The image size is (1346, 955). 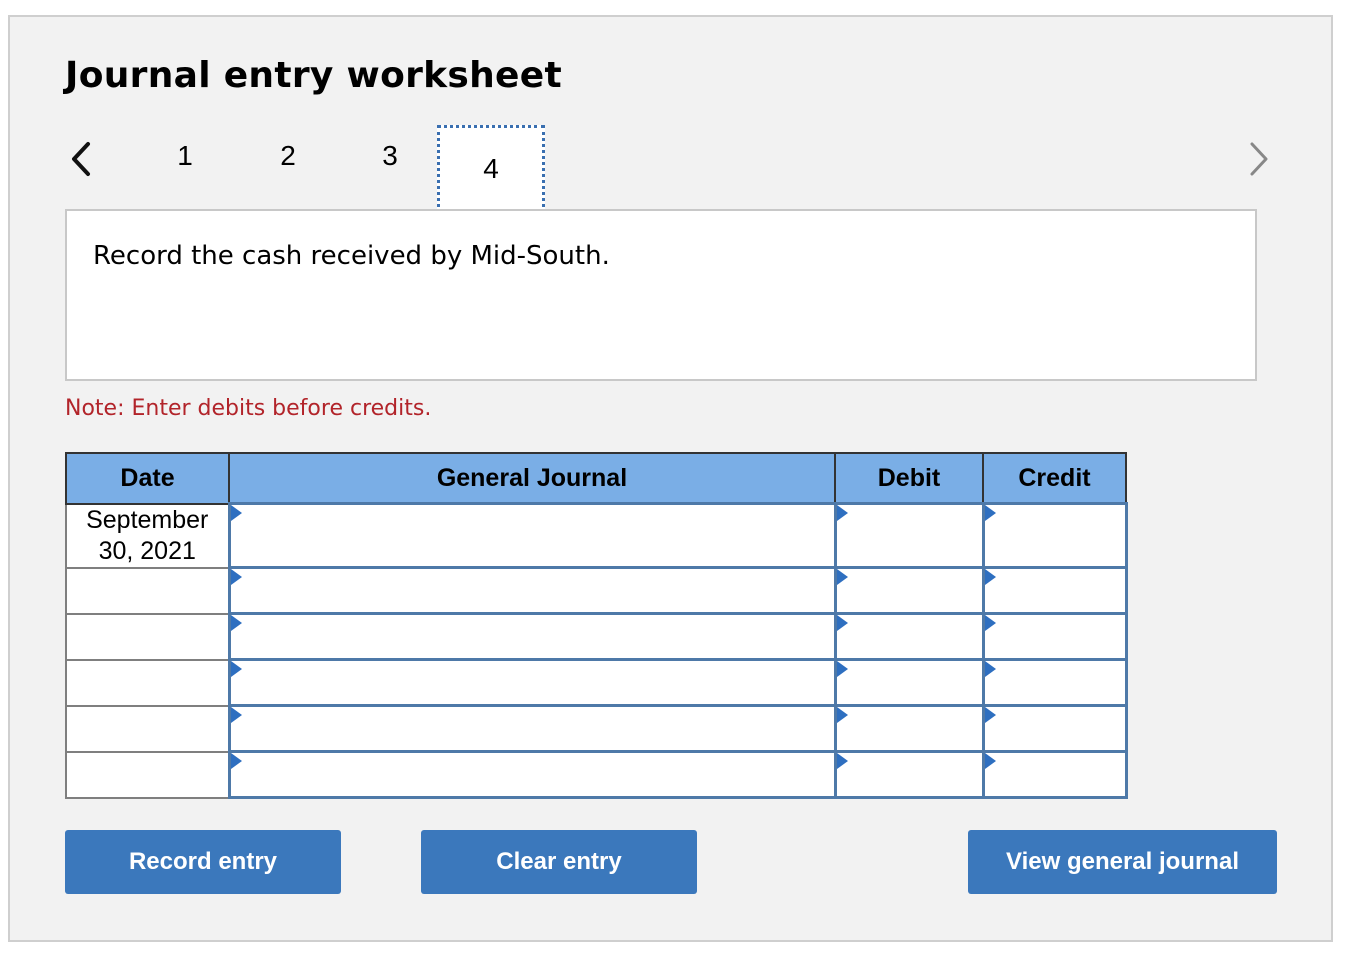 I want to click on view-general-journal-button: View general journal, so click(x=1122, y=862).